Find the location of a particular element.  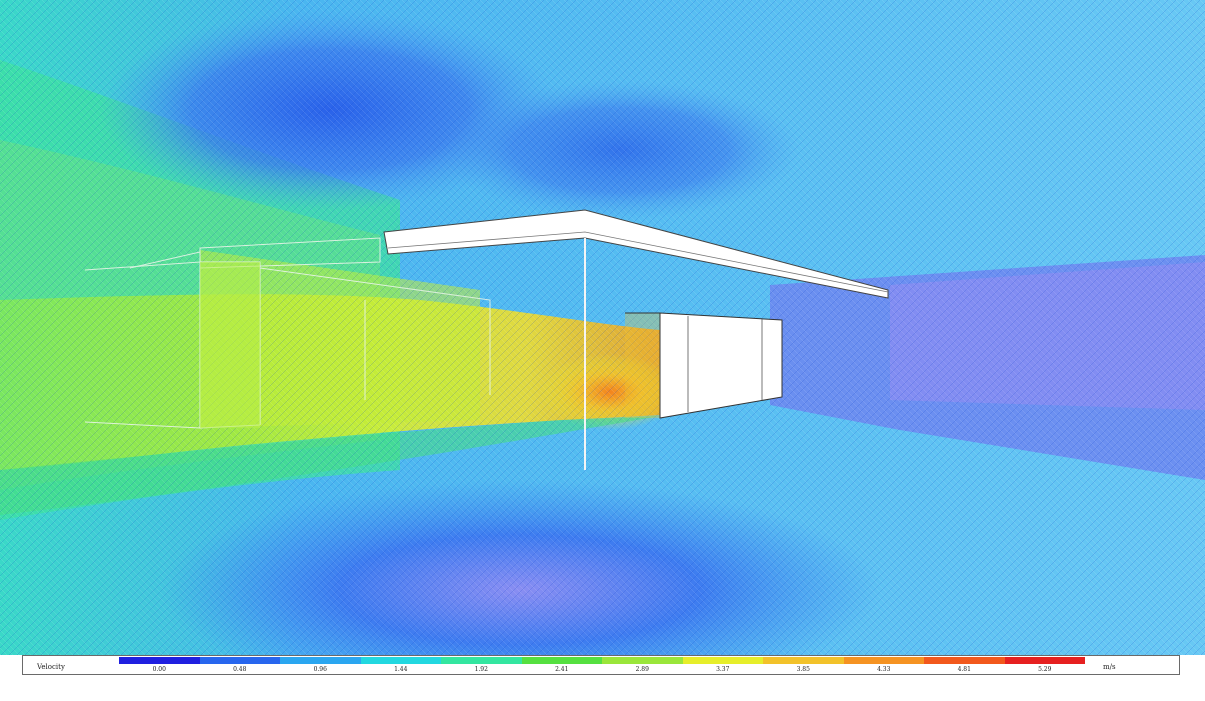

legend-tick-label: 3.37 is located at coordinates (723, 669).